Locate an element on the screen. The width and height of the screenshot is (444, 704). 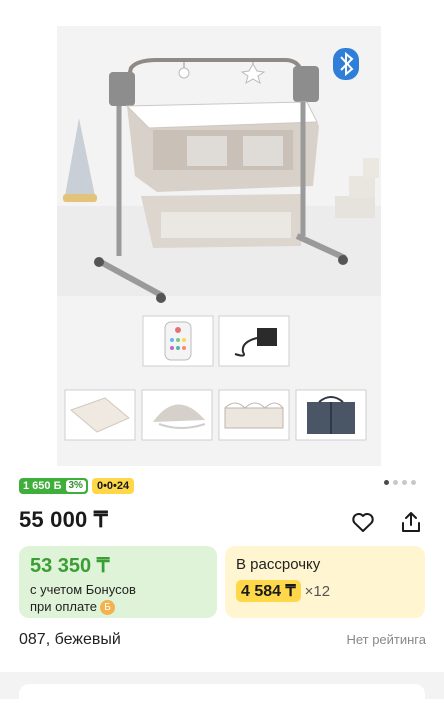
accessory-panel-thumb is located at coordinates (254, 415).